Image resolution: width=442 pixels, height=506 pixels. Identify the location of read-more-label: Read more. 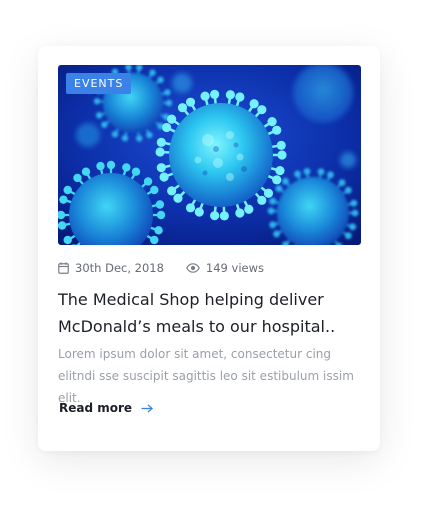
(96, 408).